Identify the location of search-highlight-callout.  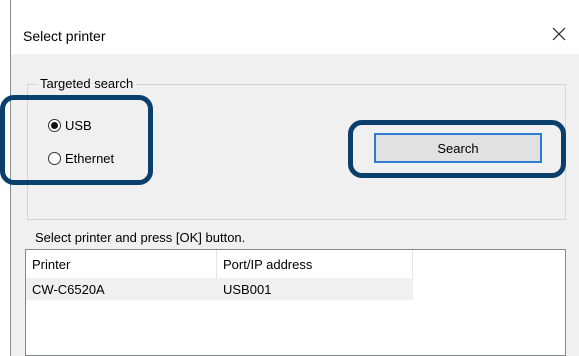
(457, 149).